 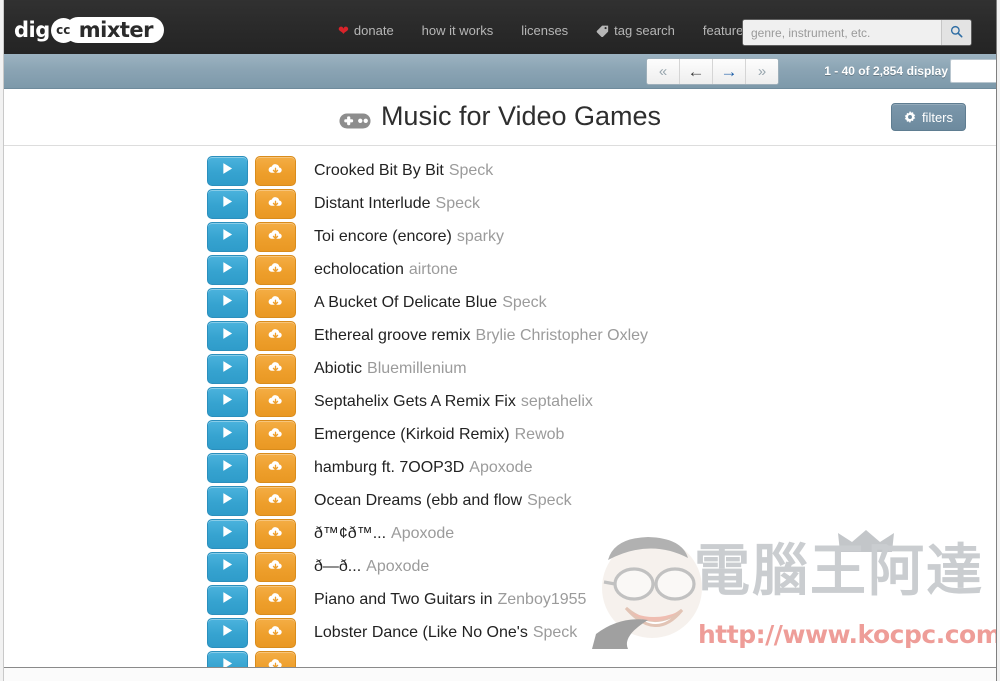 I want to click on track-text: ð™¢ð™... Apoxode, so click(x=384, y=534).